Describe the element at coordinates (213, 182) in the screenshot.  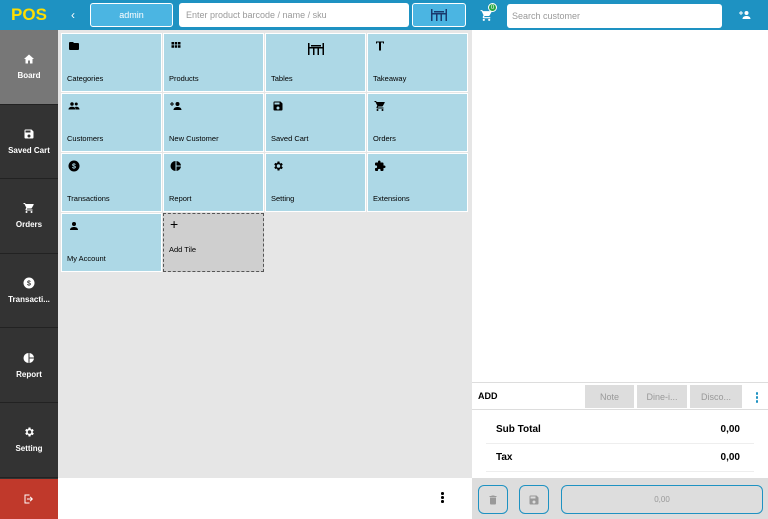
I see `tile-report: Report` at that location.